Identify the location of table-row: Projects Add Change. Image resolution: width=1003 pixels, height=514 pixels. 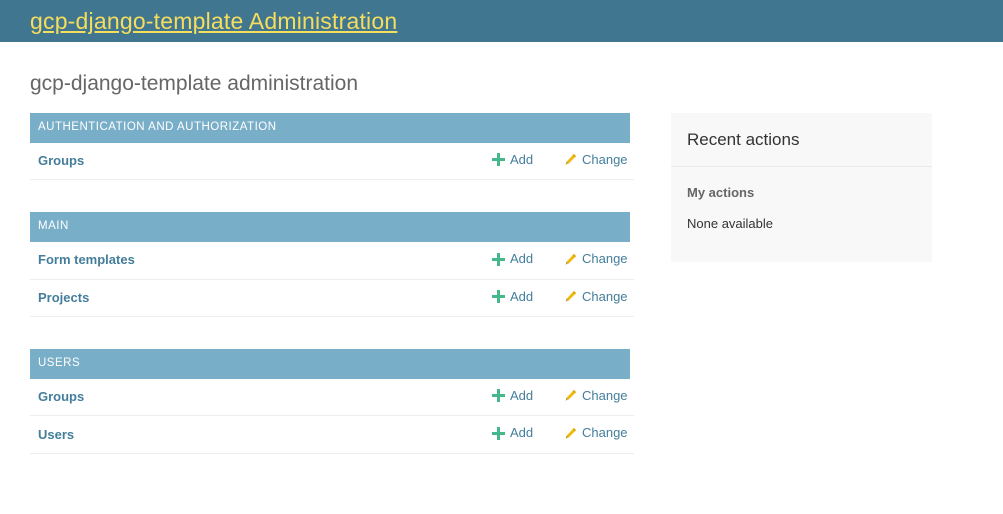
(332, 298).